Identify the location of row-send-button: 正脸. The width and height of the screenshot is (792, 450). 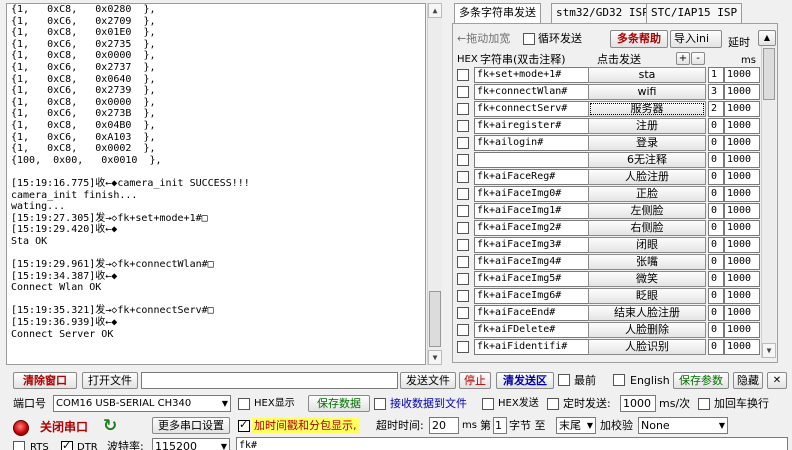
(647, 194).